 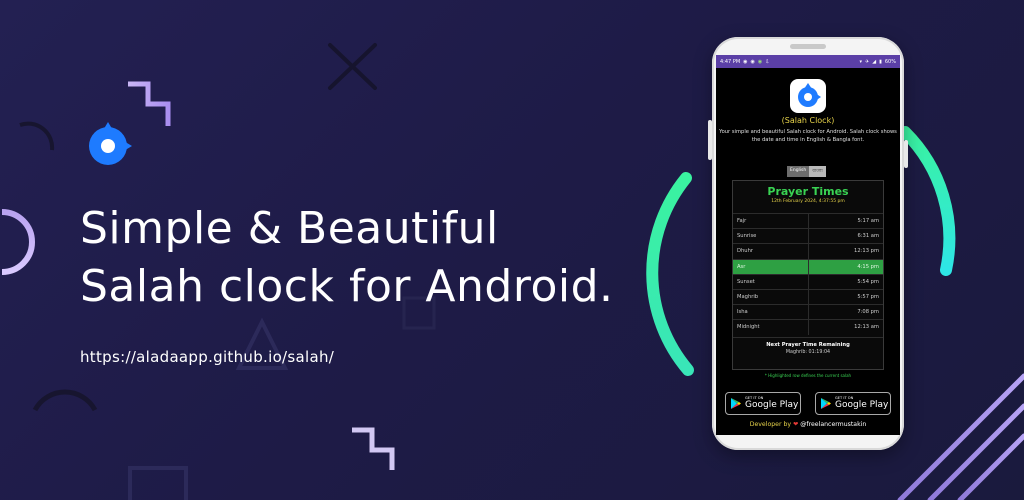 What do you see at coordinates (347, 286) in the screenshot?
I see `hero-line-2: Salah clock for Android.` at bounding box center [347, 286].